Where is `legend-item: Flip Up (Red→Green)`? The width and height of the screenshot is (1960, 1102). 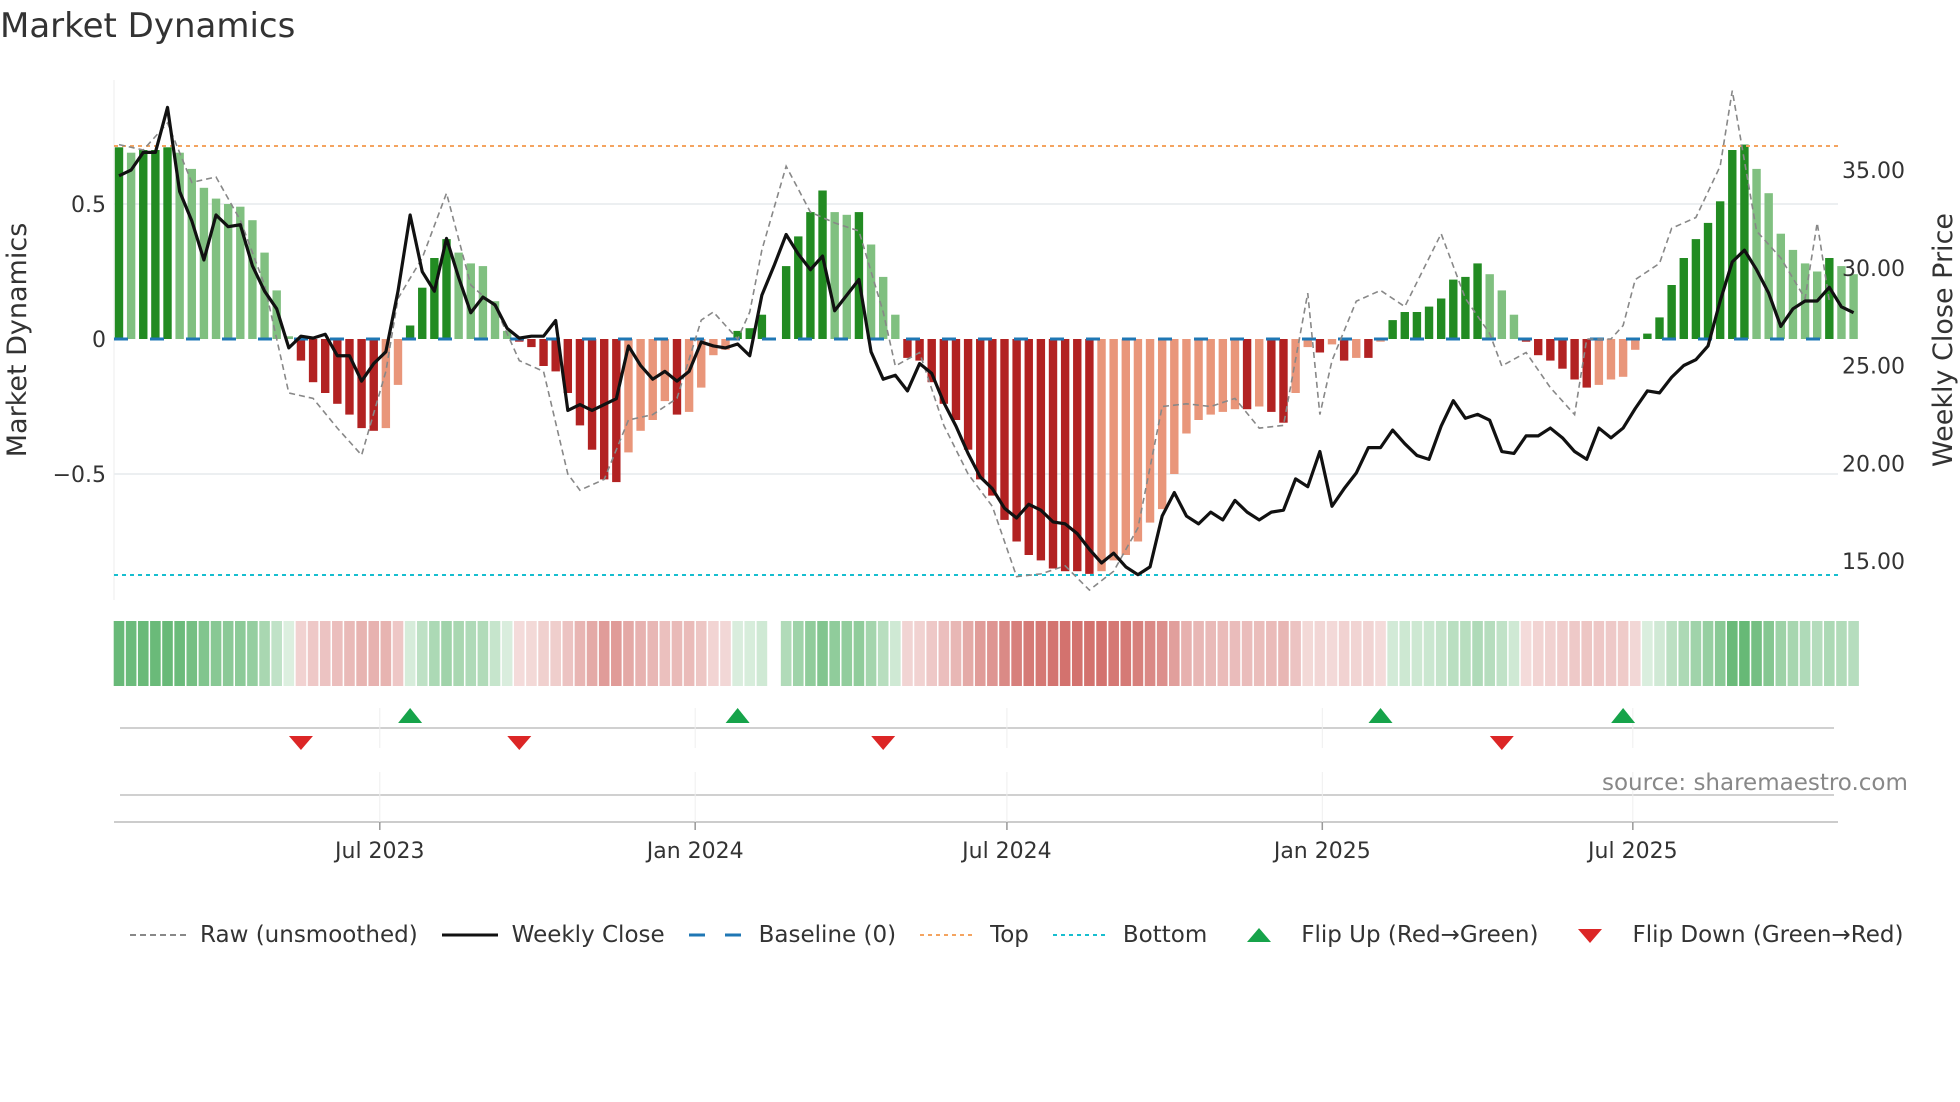 legend-item: Flip Up (Red→Green) is located at coordinates (1383, 935).